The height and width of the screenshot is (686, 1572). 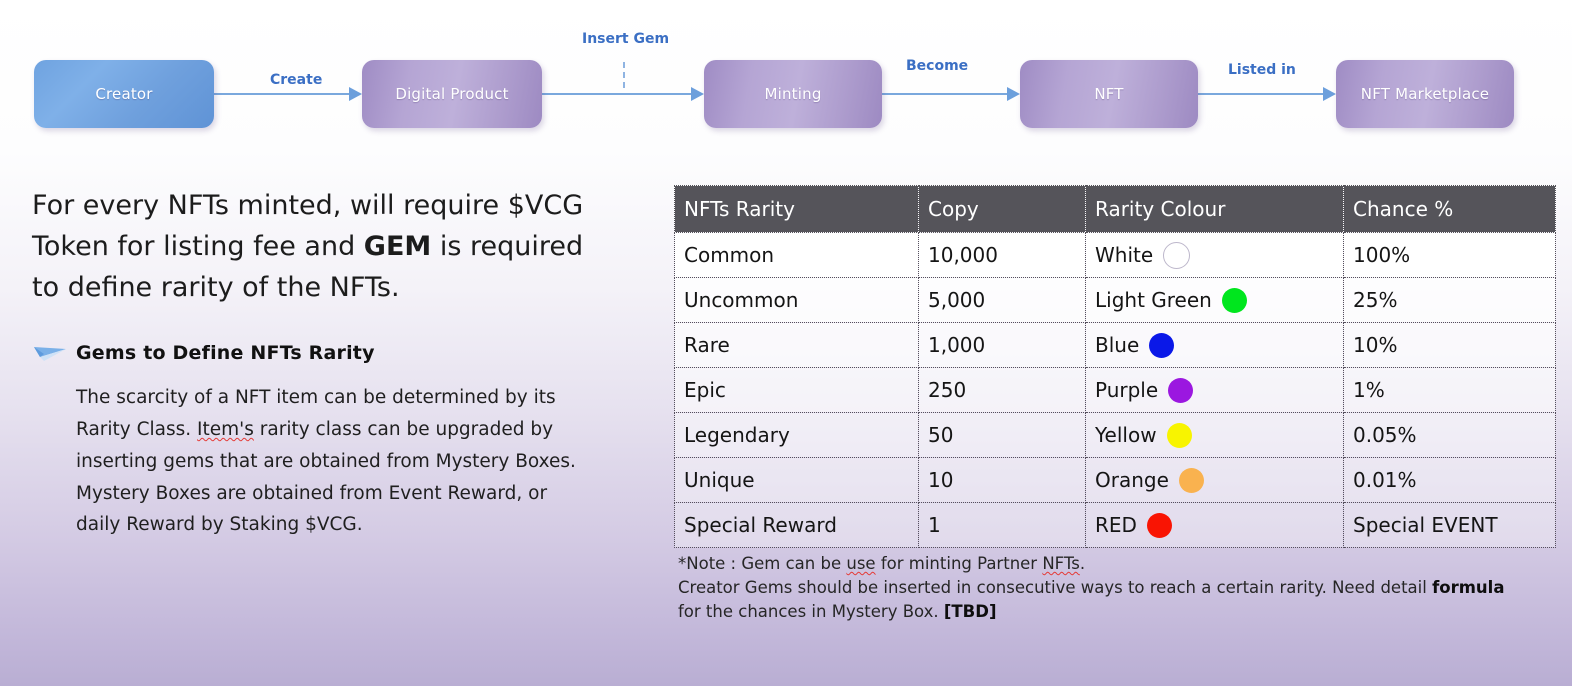 What do you see at coordinates (1260, 94) in the screenshot?
I see `flow-edge-listed-in` at bounding box center [1260, 94].